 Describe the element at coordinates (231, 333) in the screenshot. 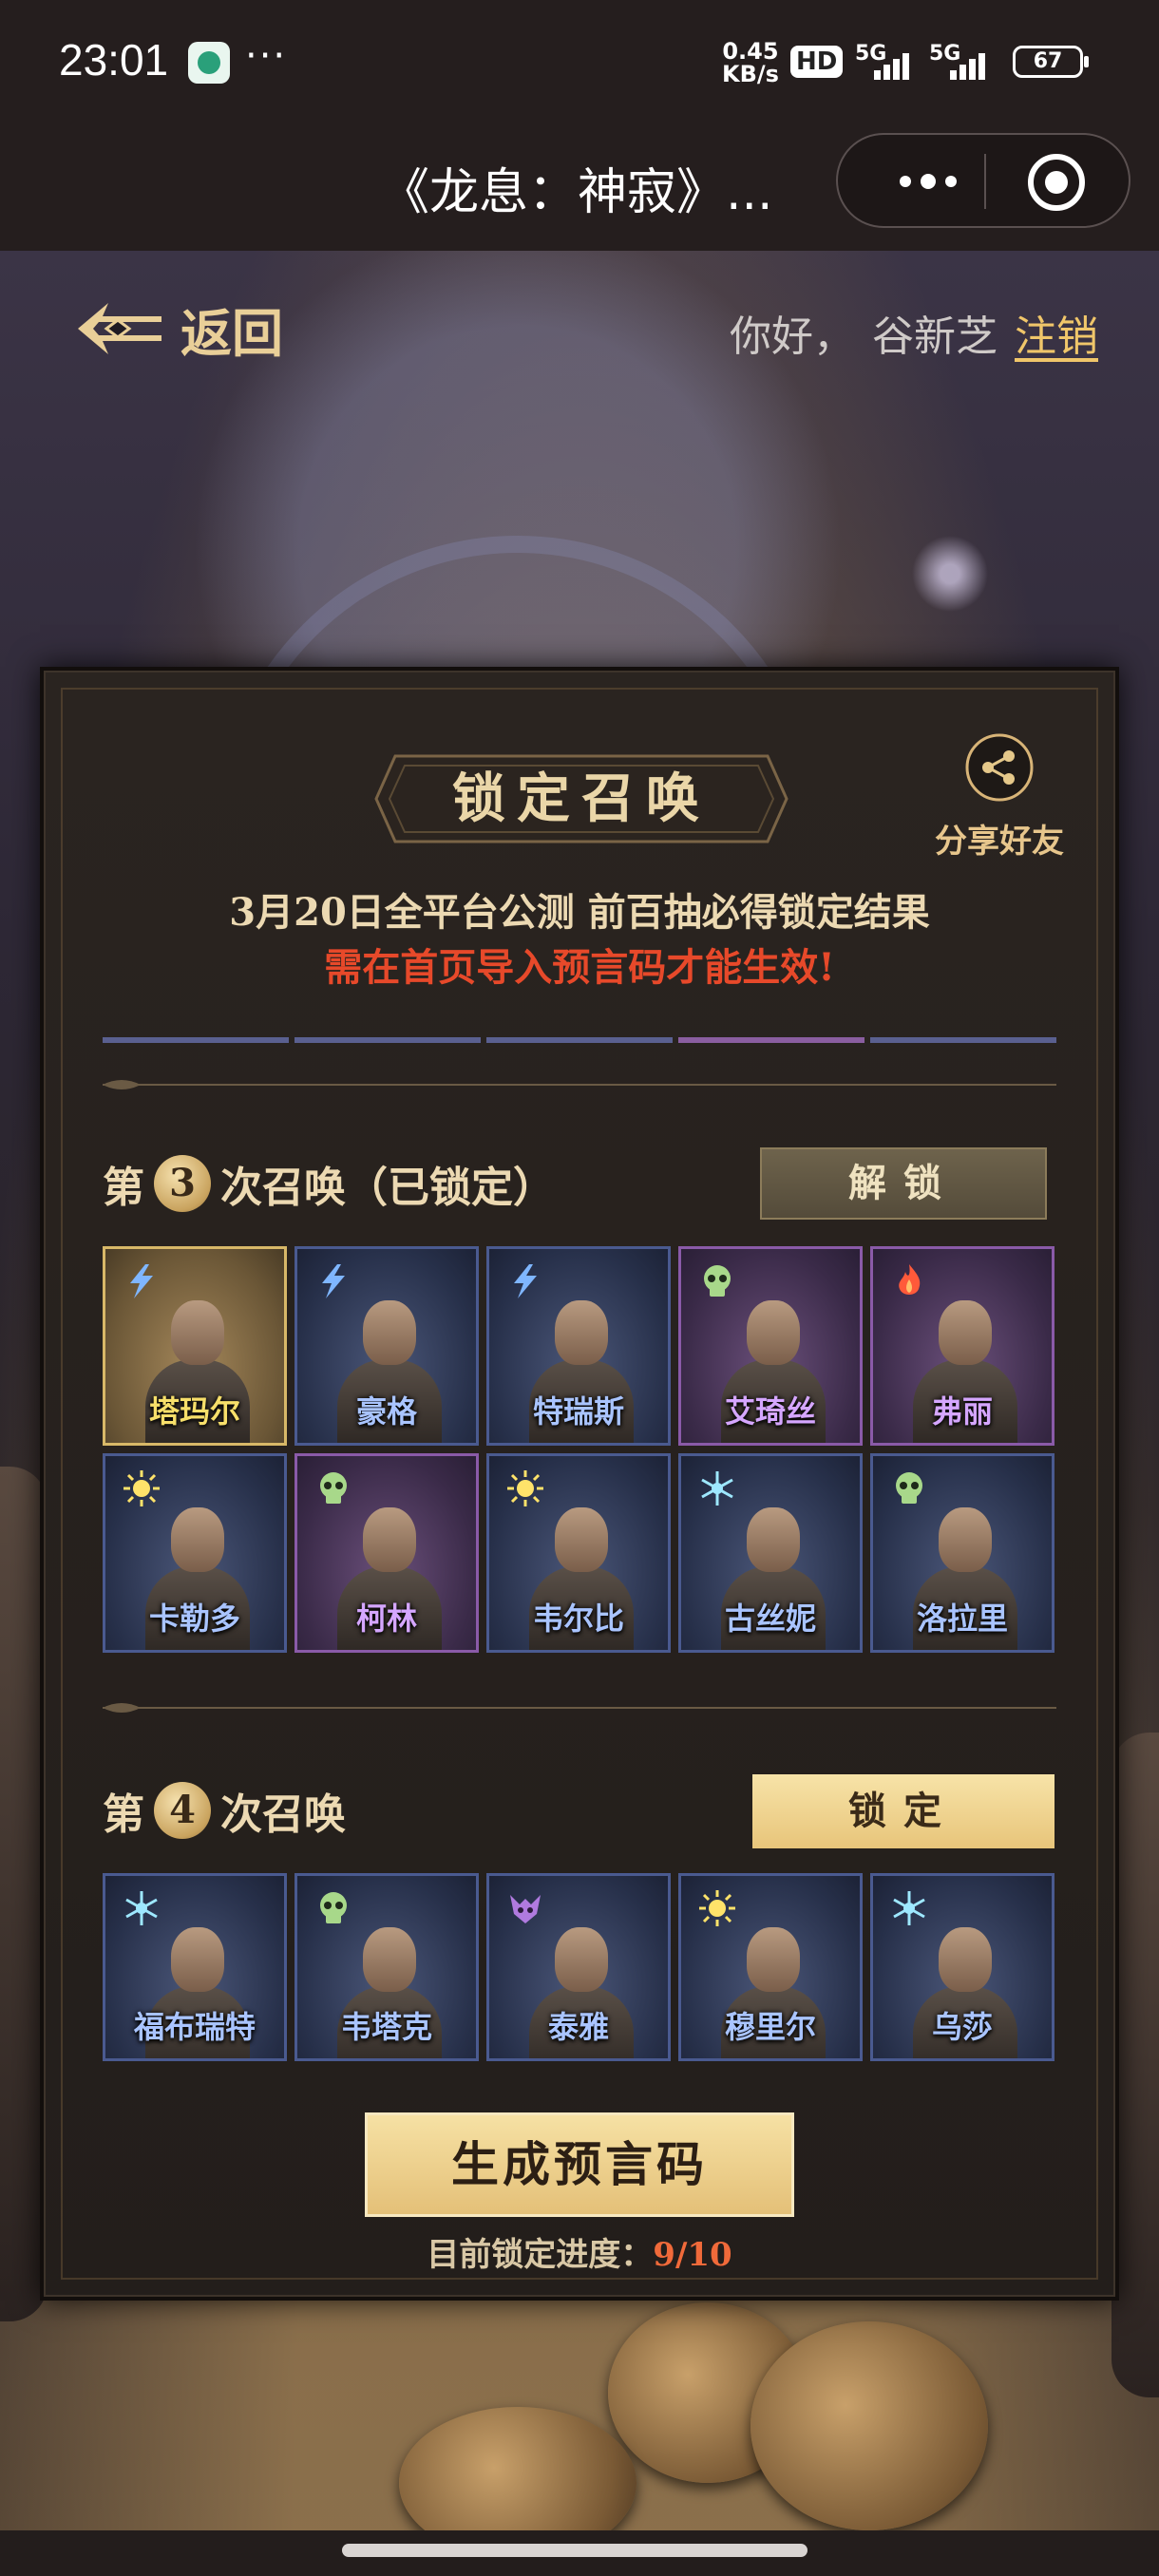

I see `back-label: 返回` at that location.